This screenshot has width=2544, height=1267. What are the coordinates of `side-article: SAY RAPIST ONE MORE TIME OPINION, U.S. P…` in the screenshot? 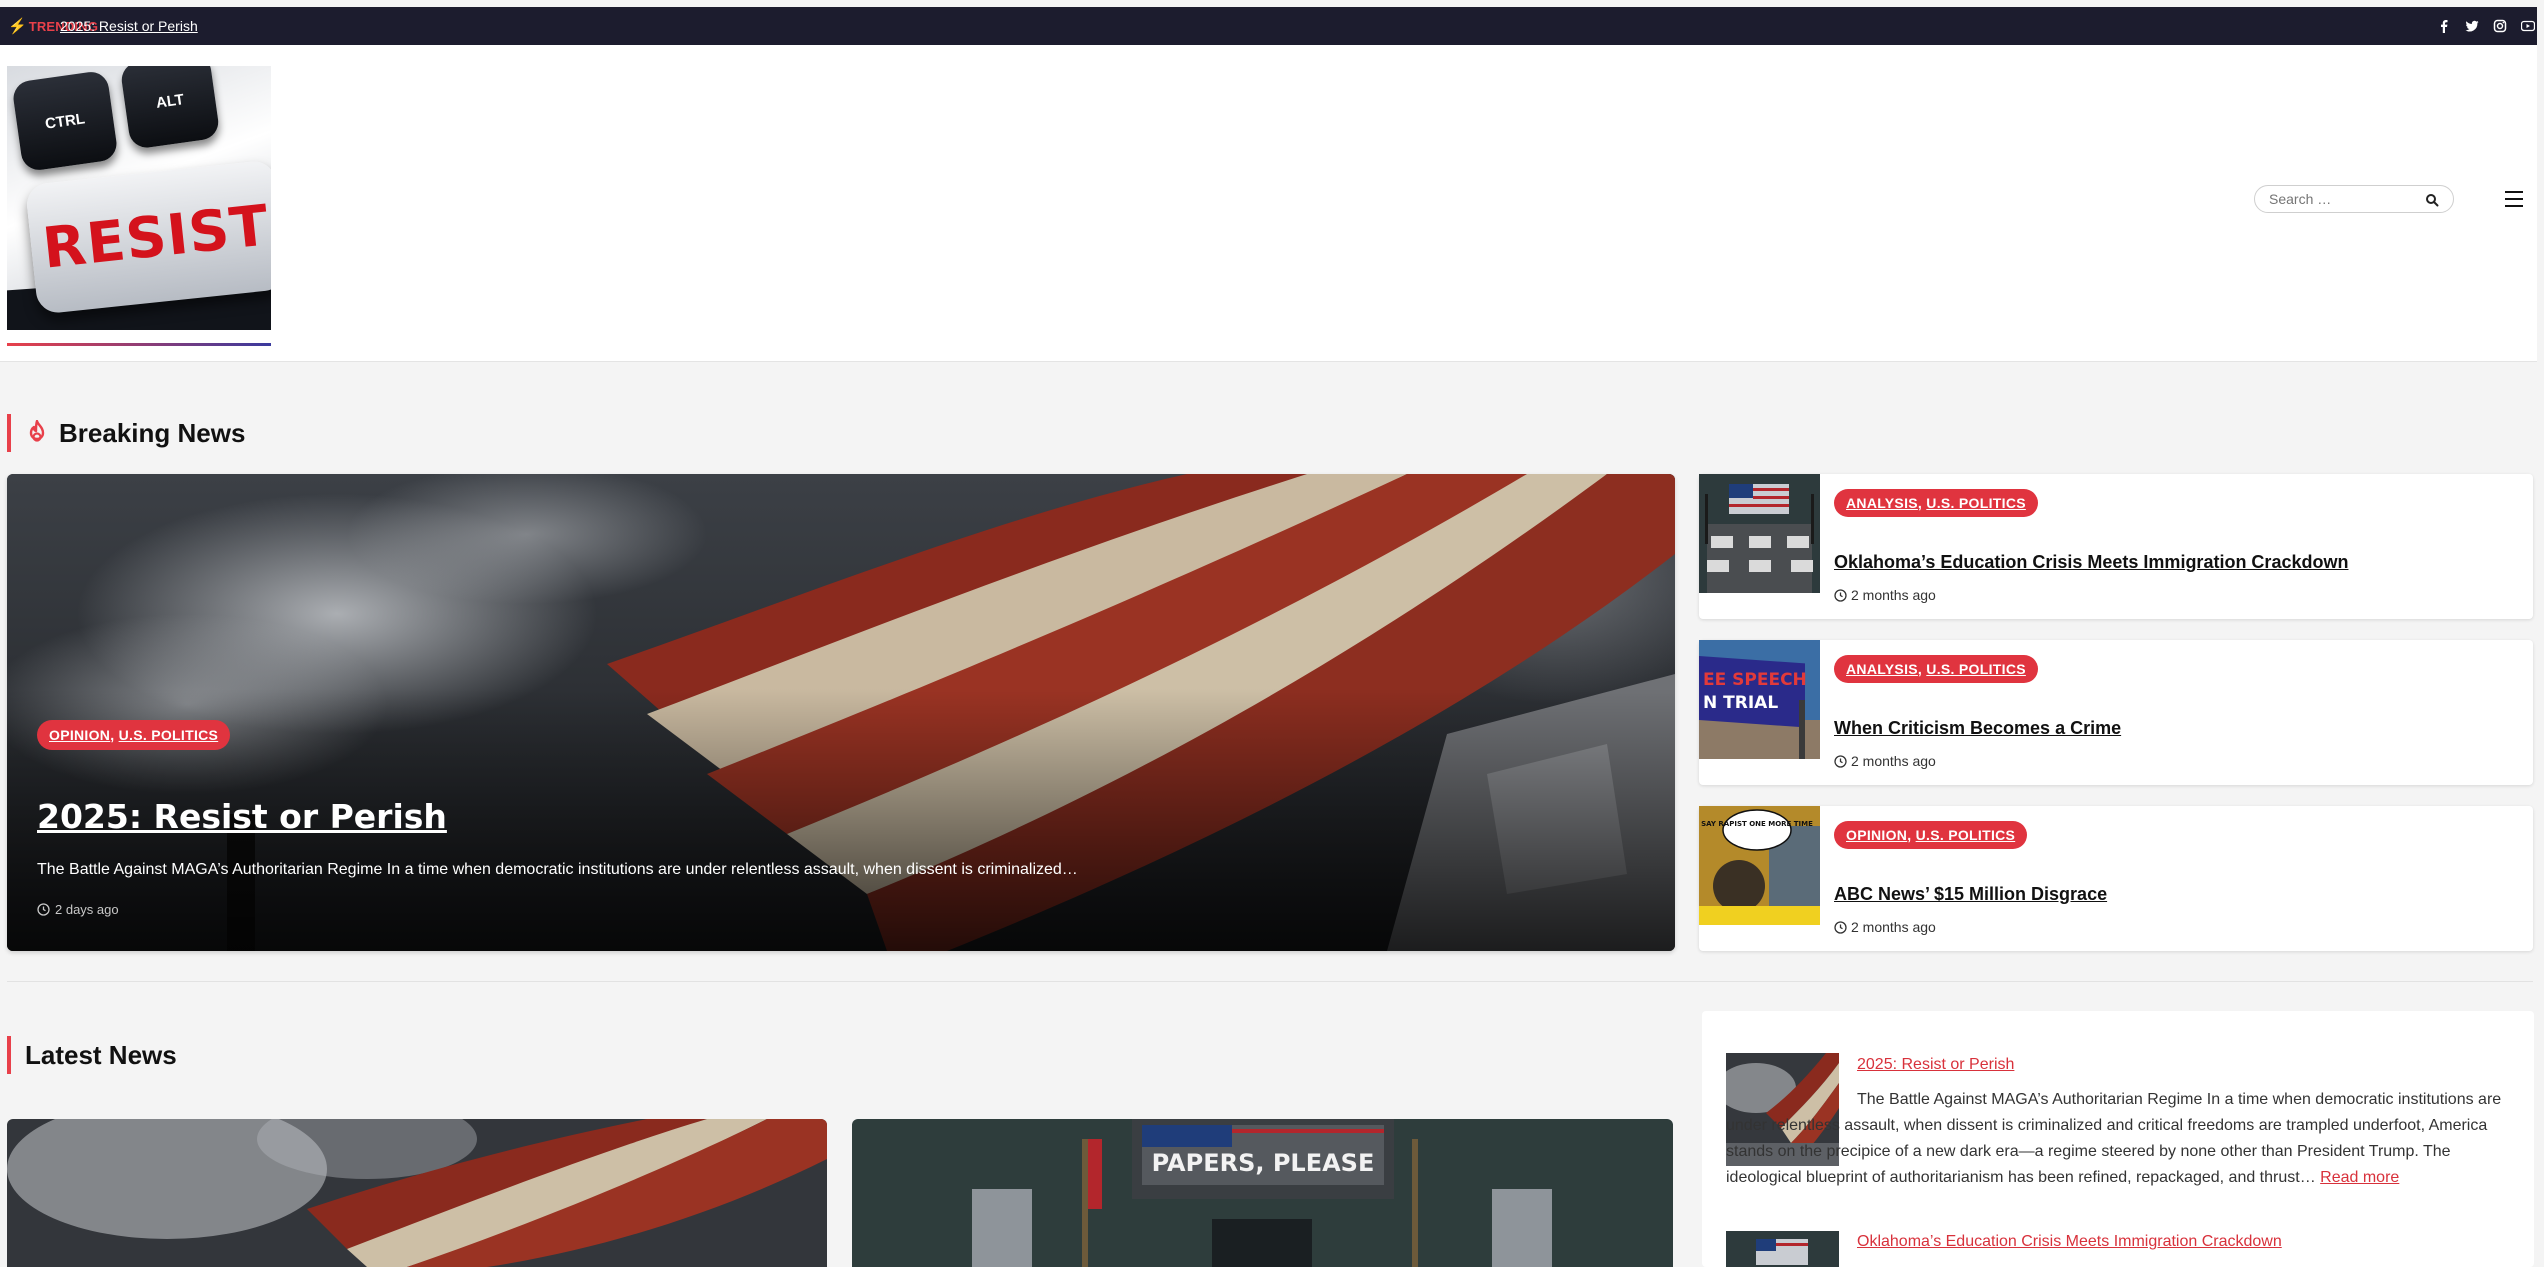 It's located at (2116, 878).